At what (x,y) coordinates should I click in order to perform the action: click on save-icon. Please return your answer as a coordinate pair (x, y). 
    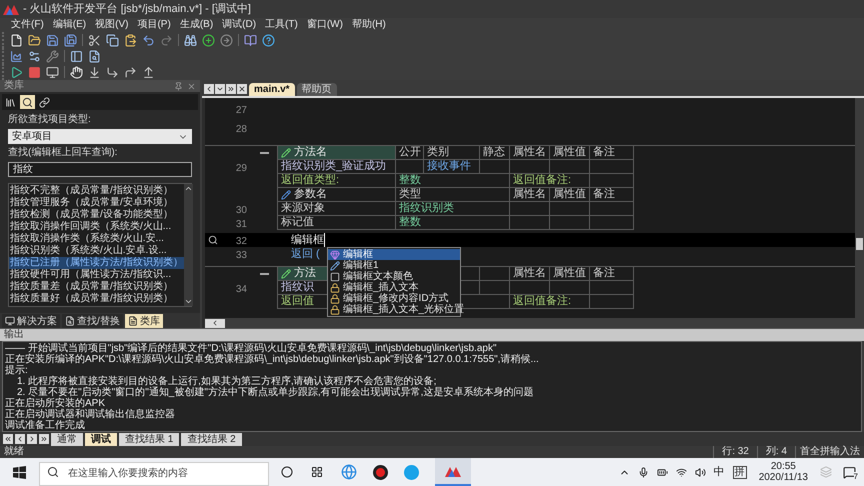
    Looking at the image, I should click on (52, 40).